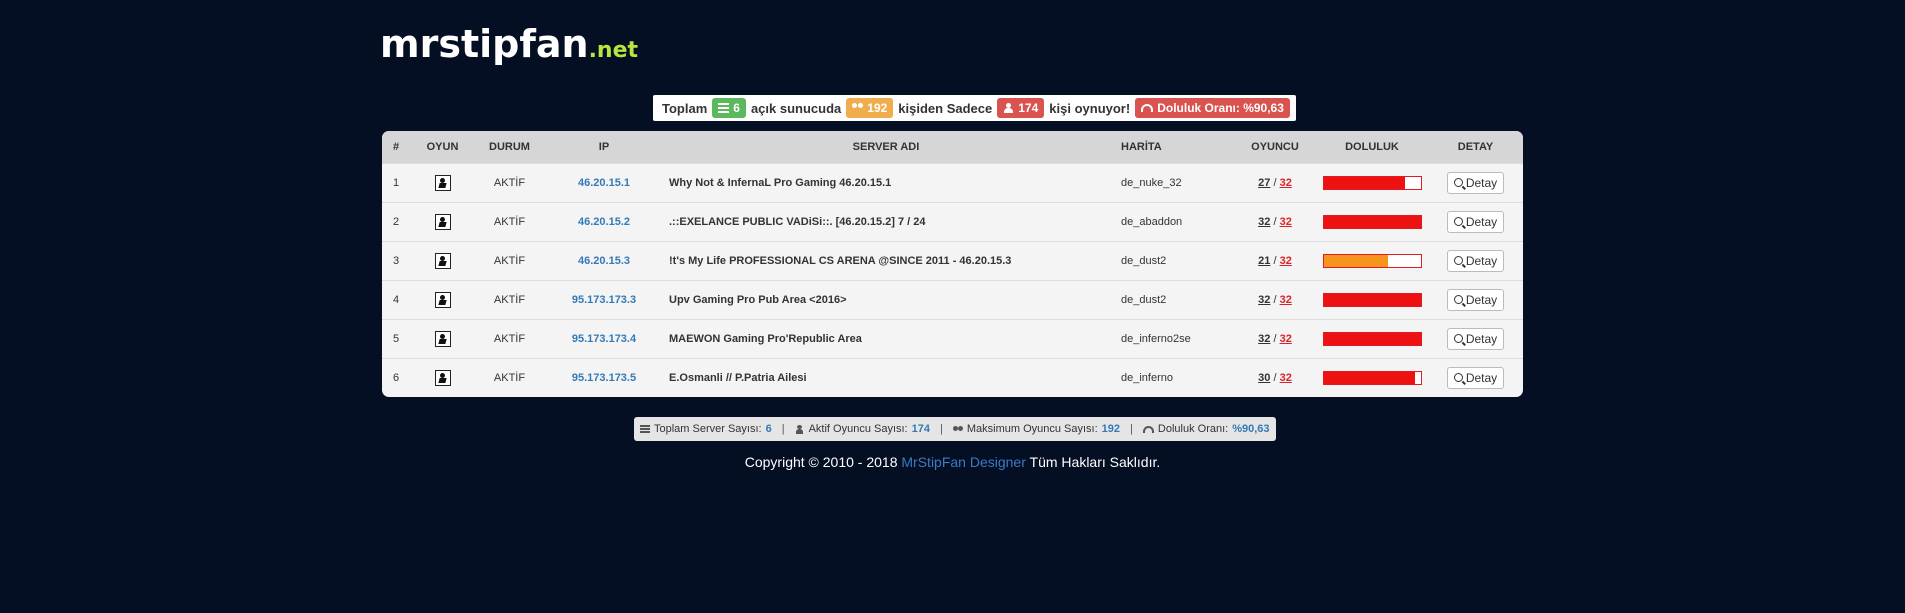 This screenshot has width=1905, height=613. I want to click on site-logo: mrstipfan.net, so click(509, 44).